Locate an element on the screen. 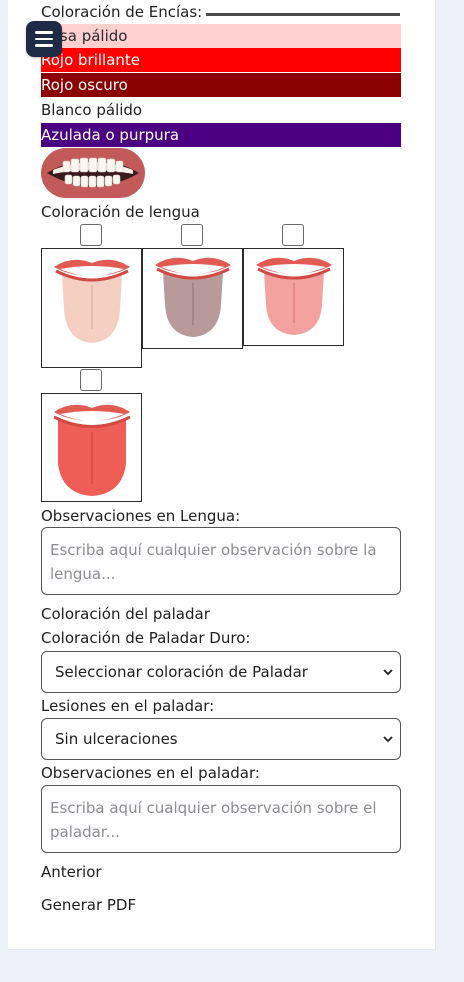 The width and height of the screenshot is (464, 982). hard-palate-select: Seleccionar coloración de Paladar is located at coordinates (221, 672).